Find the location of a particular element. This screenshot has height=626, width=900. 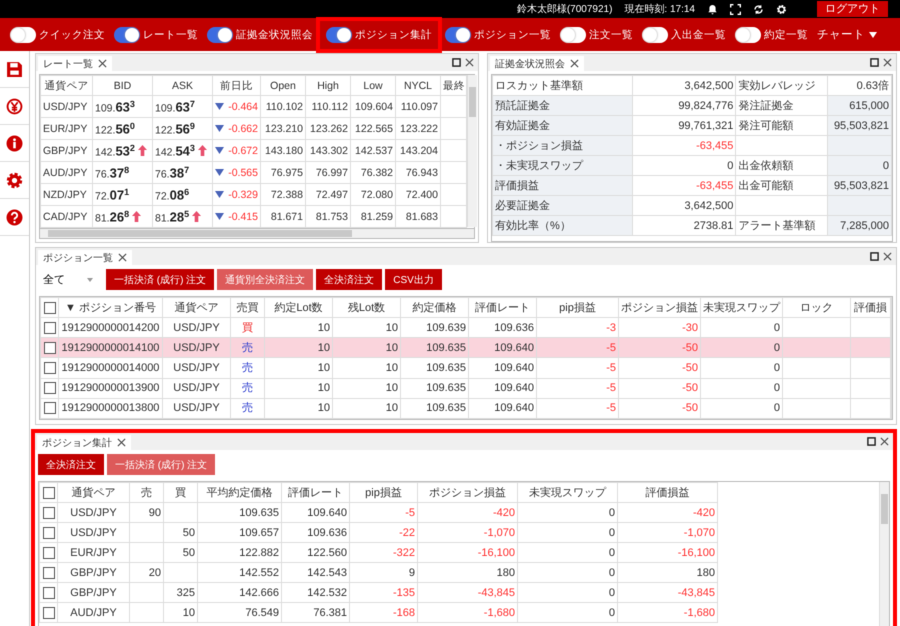

column-header: ▼ ポジション番号 is located at coordinates (110, 308).